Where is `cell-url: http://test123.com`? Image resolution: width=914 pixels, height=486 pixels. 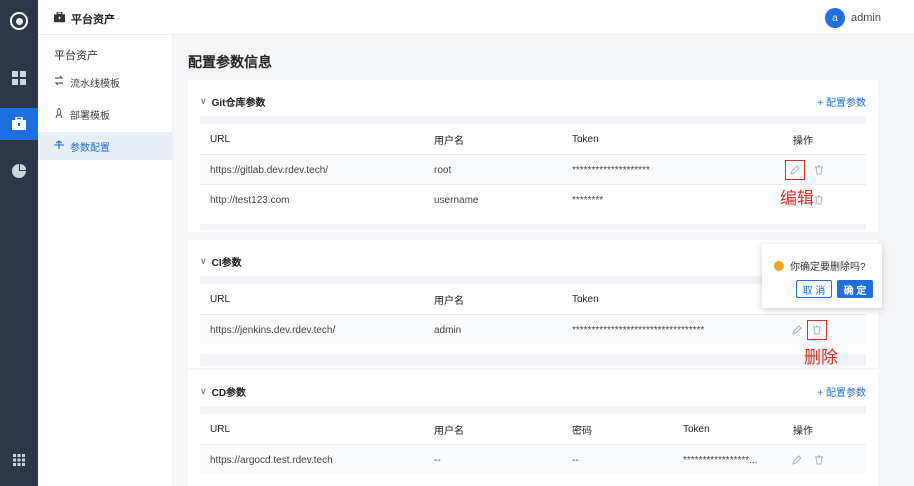
cell-url: http://test123.com is located at coordinates (250, 200).